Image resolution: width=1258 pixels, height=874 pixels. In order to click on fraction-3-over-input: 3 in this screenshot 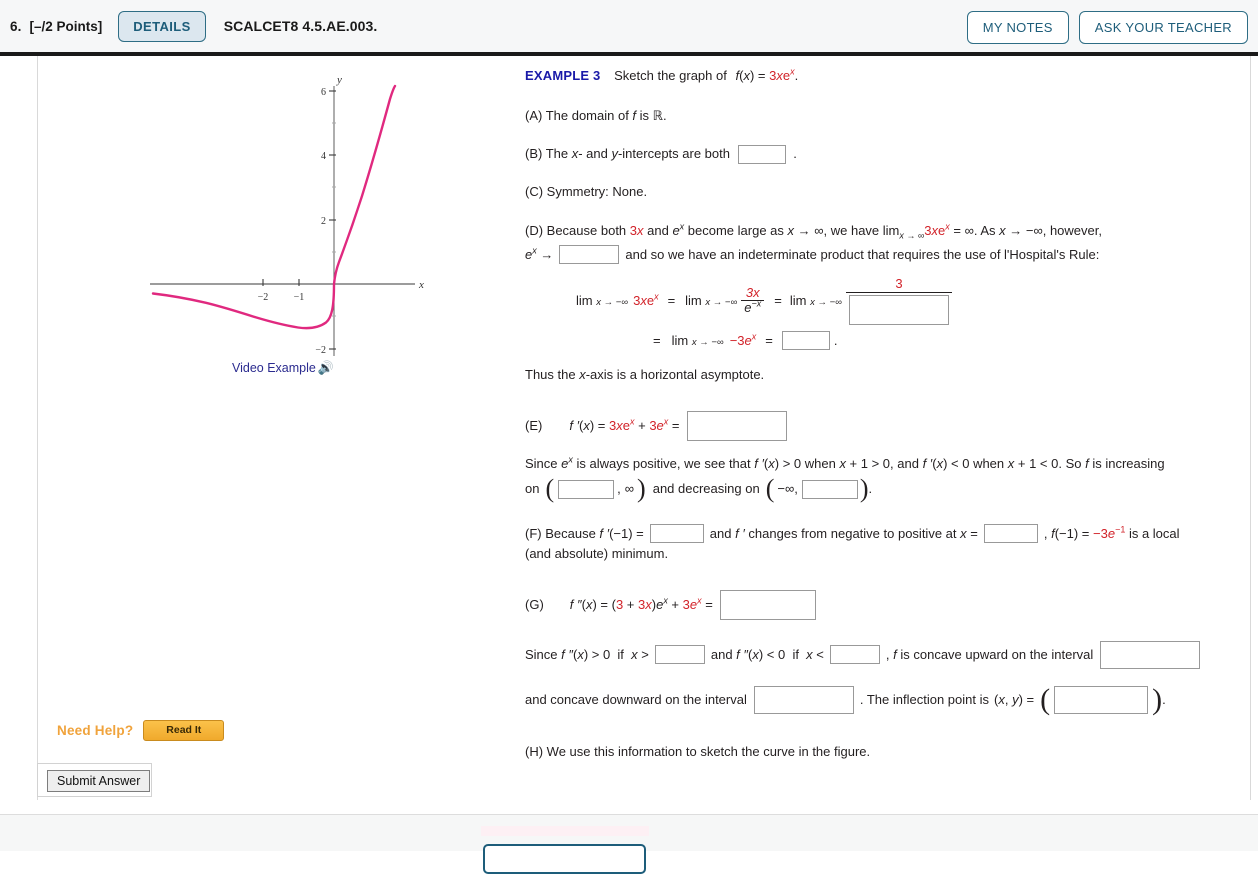, I will do `click(898, 300)`.